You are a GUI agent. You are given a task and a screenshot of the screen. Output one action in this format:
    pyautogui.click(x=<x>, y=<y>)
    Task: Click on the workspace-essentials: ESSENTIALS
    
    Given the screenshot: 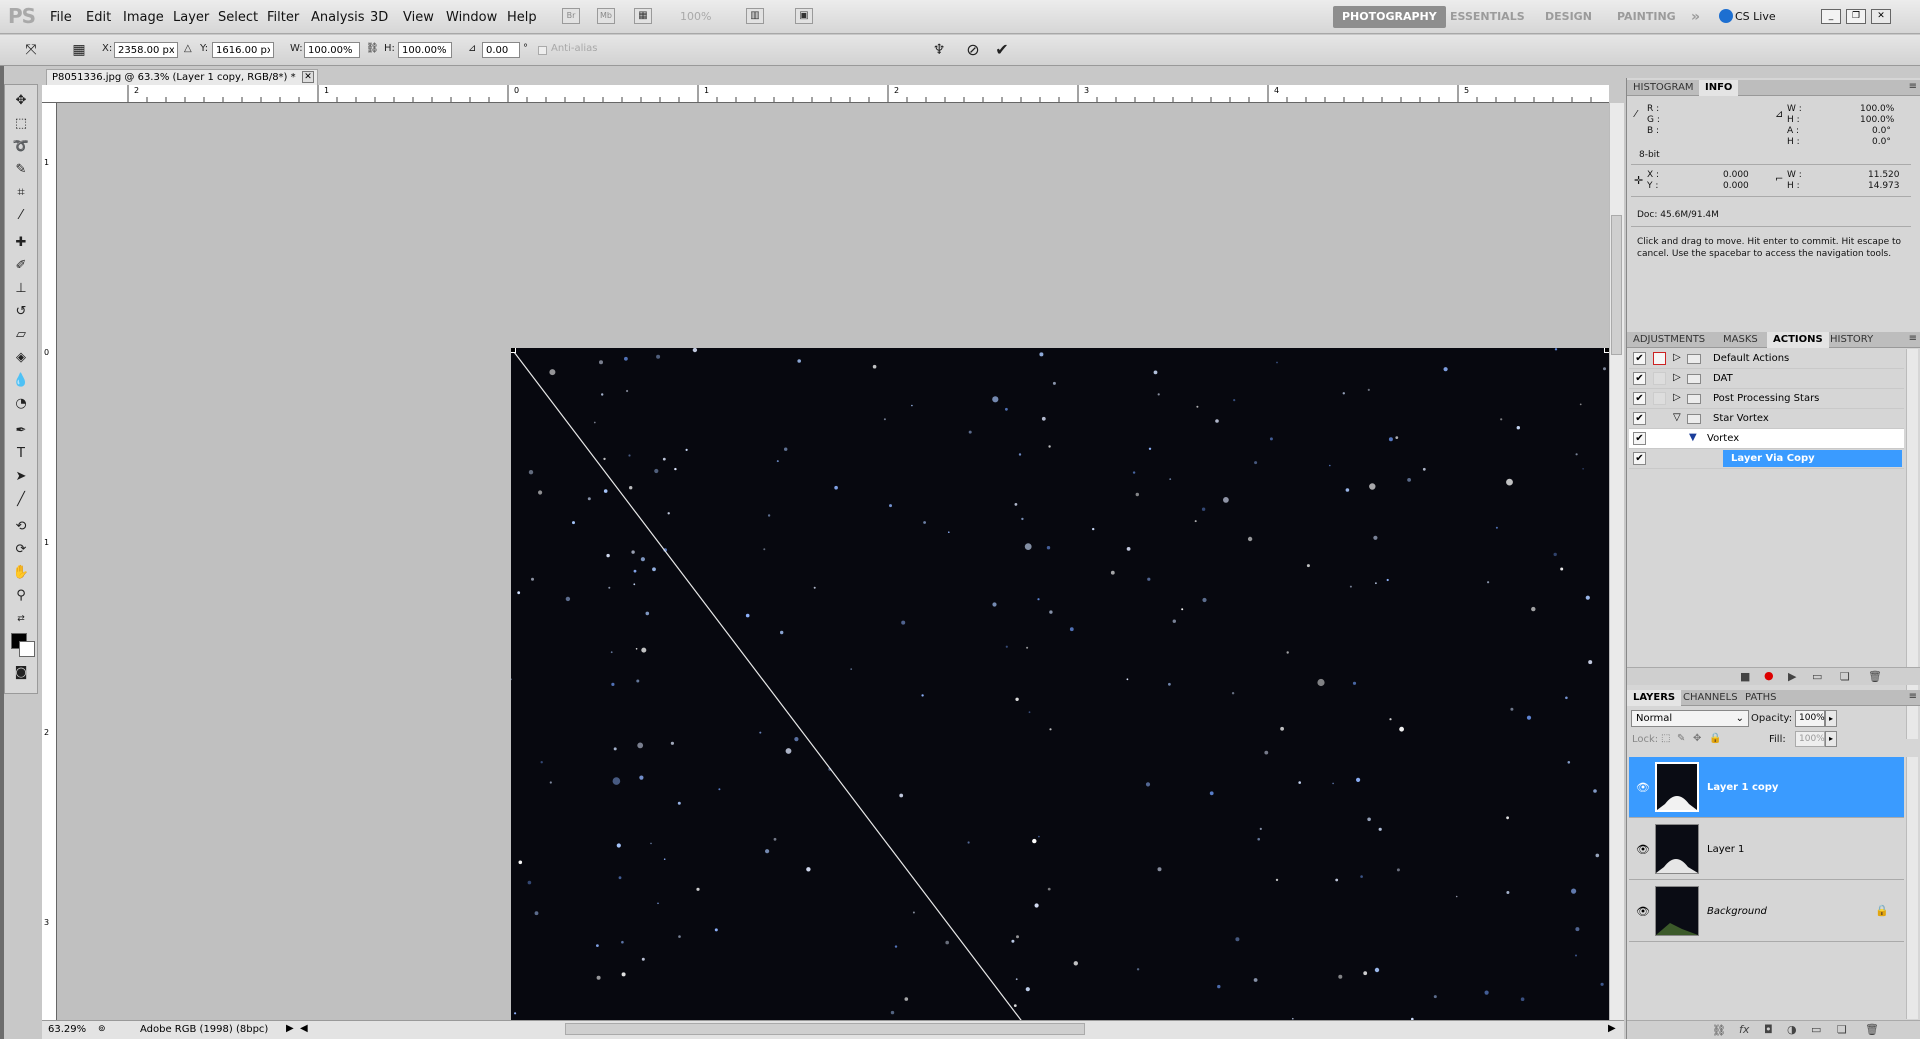 What is the action you would take?
    pyautogui.click(x=1487, y=17)
    